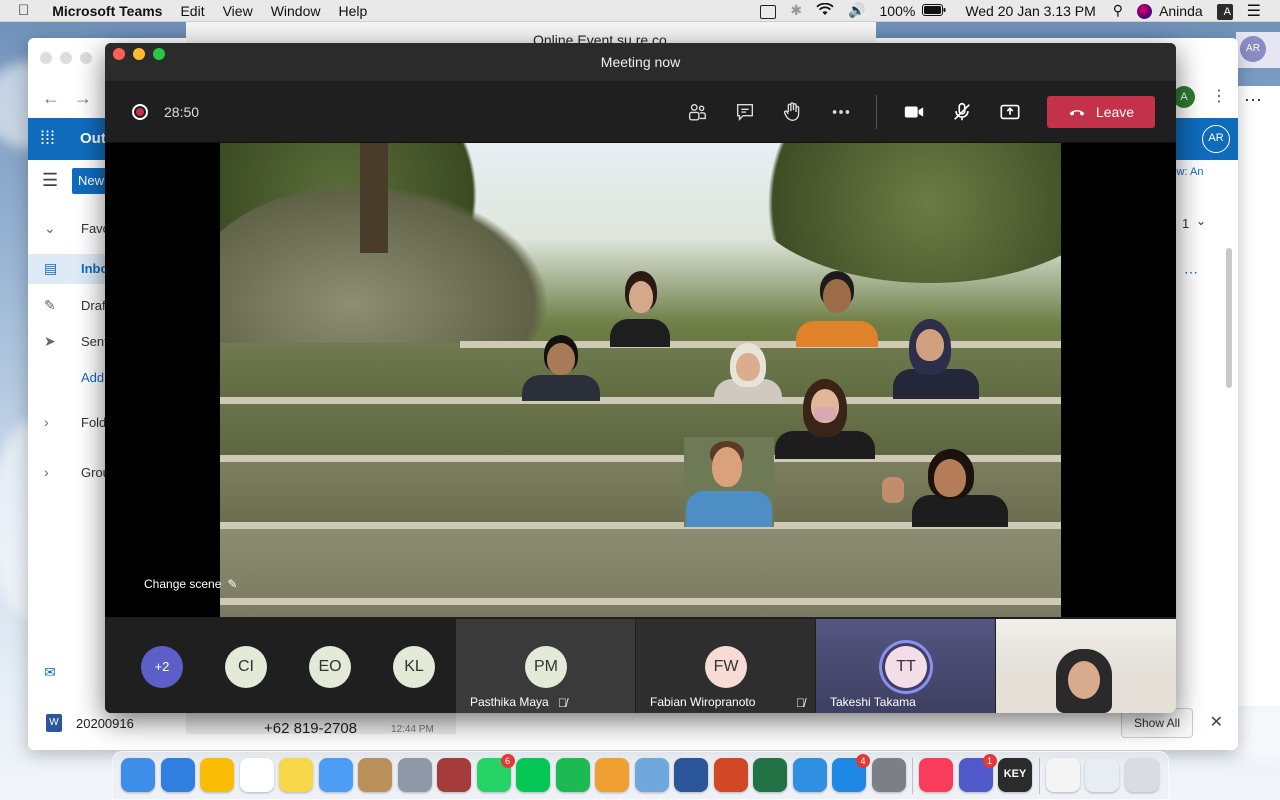  Describe the element at coordinates (745, 112) in the screenshot. I see `chat-icon` at that location.